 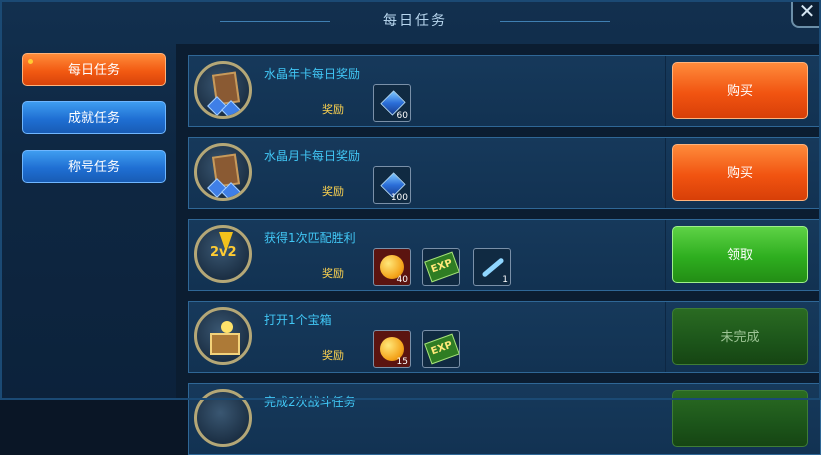 I want to click on task-action-button, so click(x=740, y=418).